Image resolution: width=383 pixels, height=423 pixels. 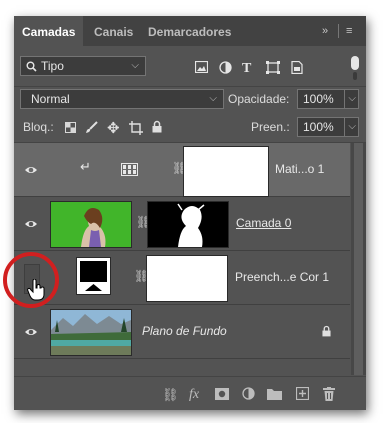 I want to click on tab-camadas: Camadas, so click(x=49, y=31).